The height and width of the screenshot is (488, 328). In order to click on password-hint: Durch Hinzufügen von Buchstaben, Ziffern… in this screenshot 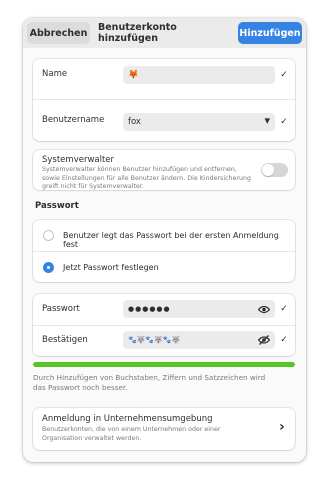, I will do `click(149, 382)`.